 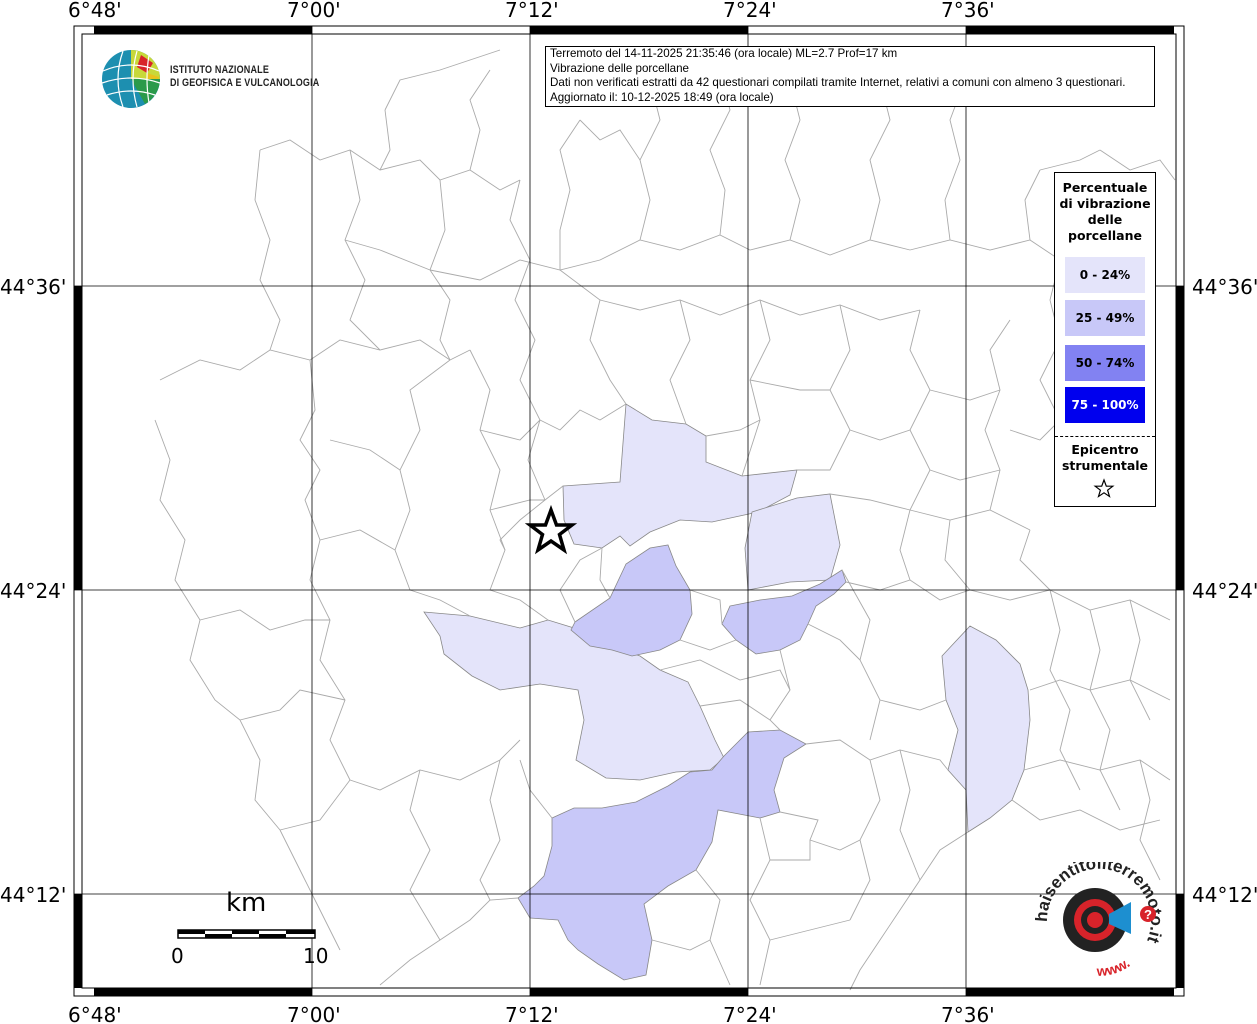 I want to click on lat-ticks-left: 44°36' 44°24' 44°12', so click(x=33, y=591).